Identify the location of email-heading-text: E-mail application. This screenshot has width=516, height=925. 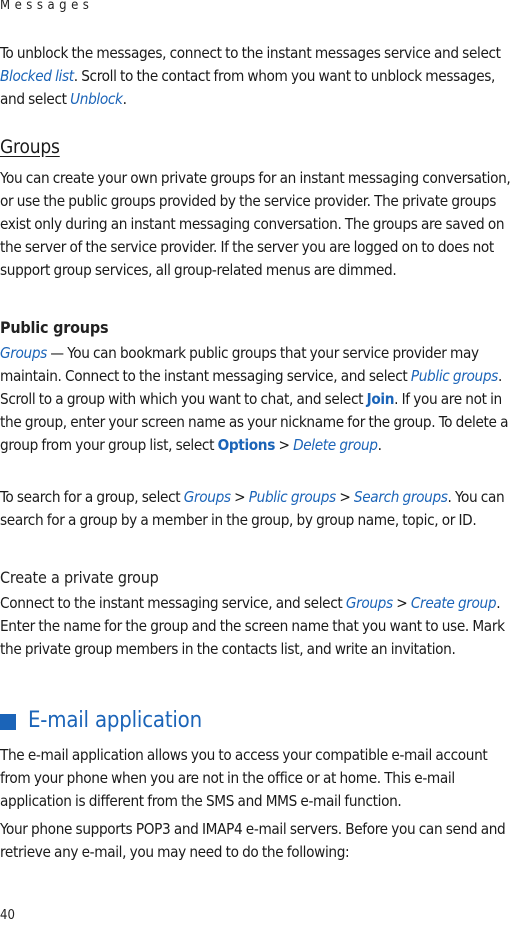
(115, 720).